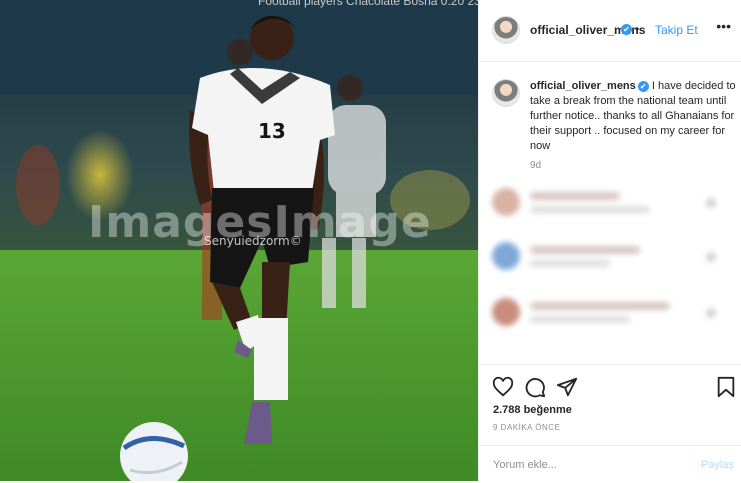 Image resolution: width=741 pixels, height=483 pixels. Describe the element at coordinates (717, 465) in the screenshot. I see `post-comment-button: Paylaş` at that location.